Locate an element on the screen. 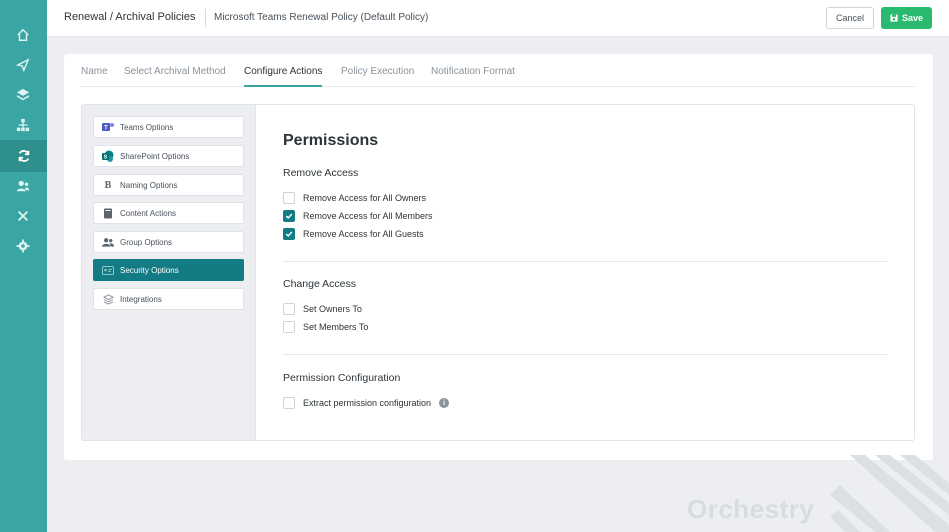 The image size is (949, 532). users-icon is located at coordinates (23, 186).